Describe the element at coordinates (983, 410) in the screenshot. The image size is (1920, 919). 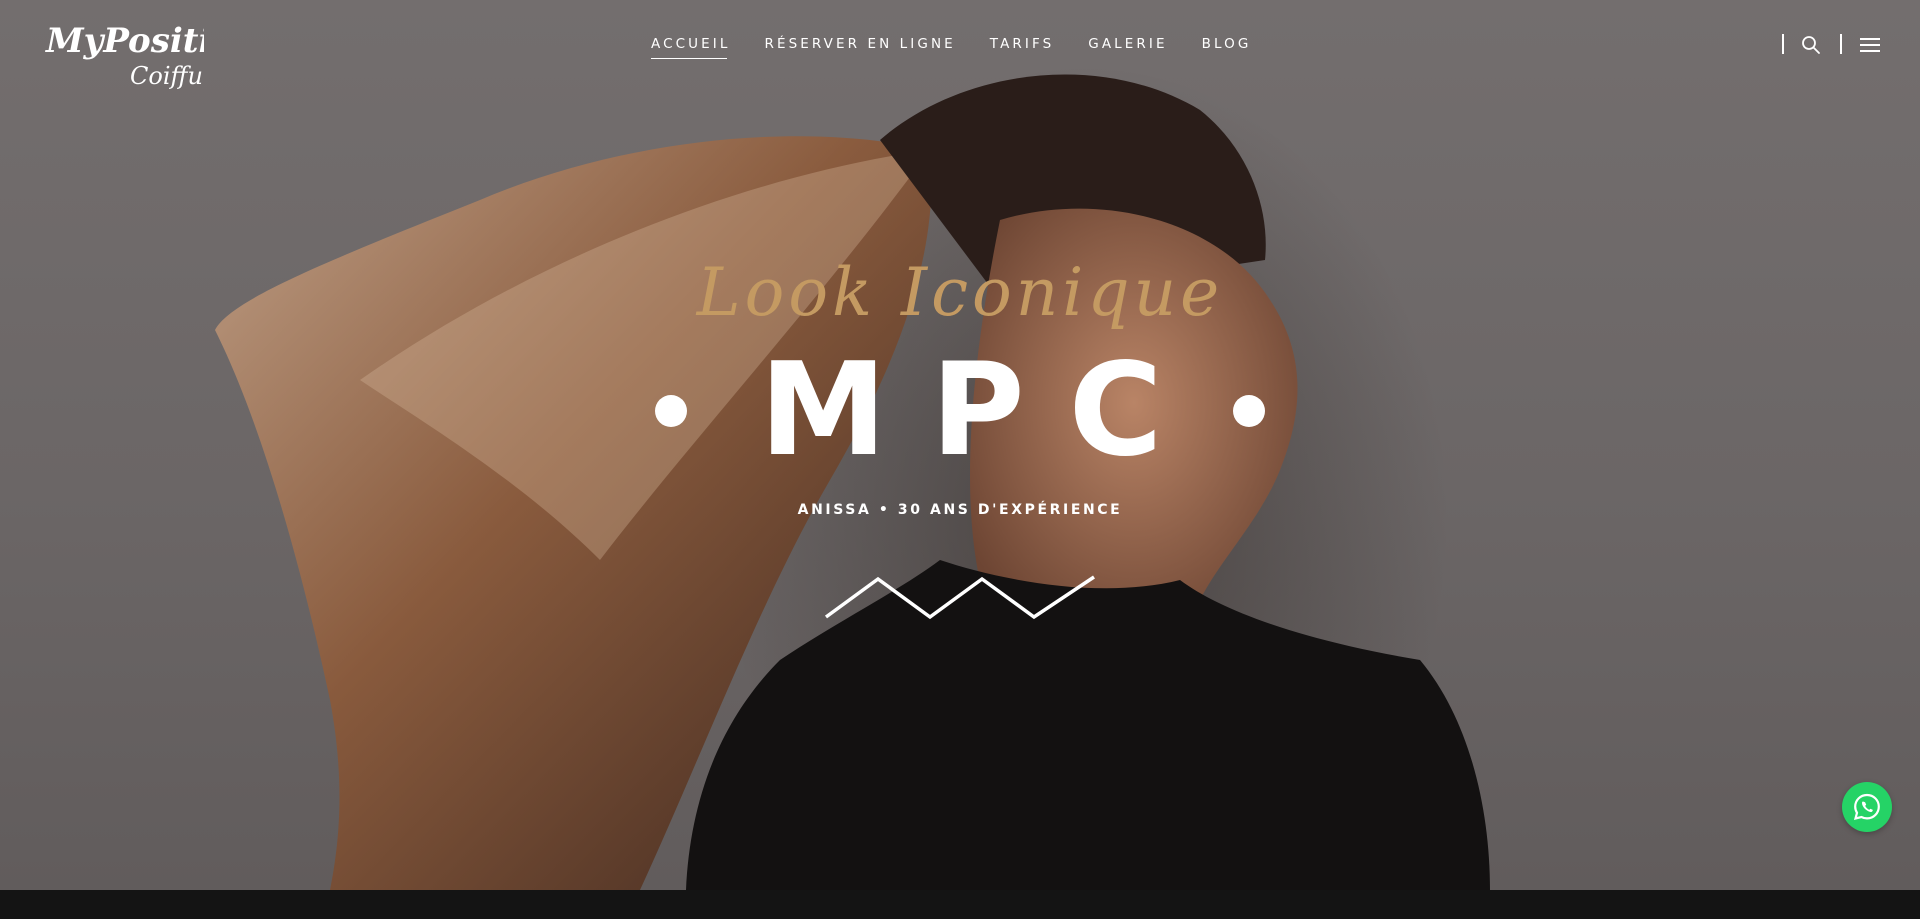
I see `hero-brand-title: MPC` at that location.